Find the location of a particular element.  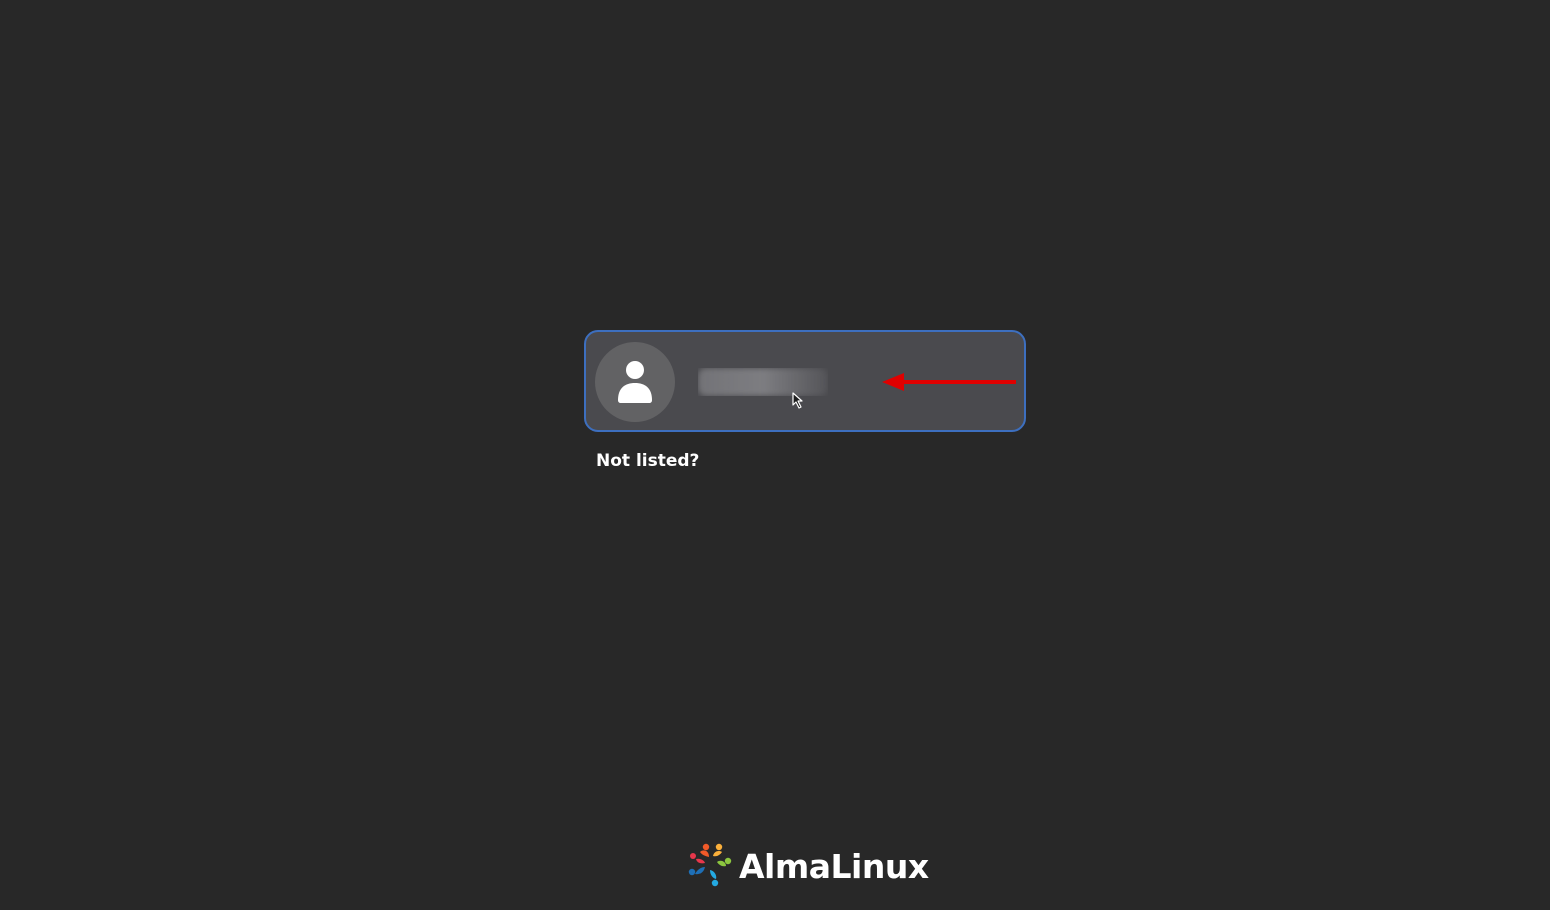

user-list-item is located at coordinates (805, 381).